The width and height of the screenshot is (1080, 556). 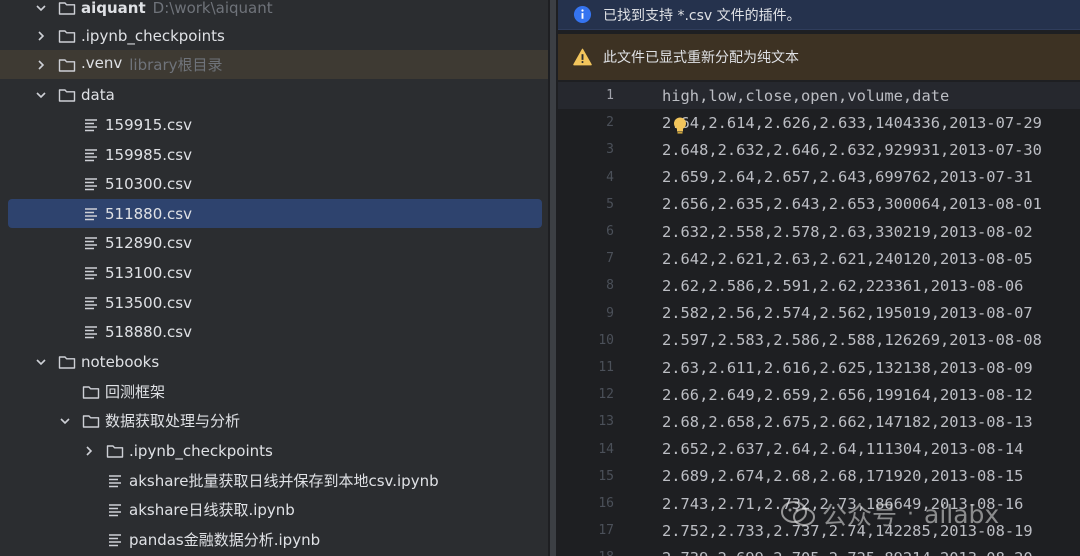 What do you see at coordinates (842, 449) in the screenshot?
I see `code-line-text: 2.652,2.637,2.64,2.64,111304,2013-08-14` at bounding box center [842, 449].